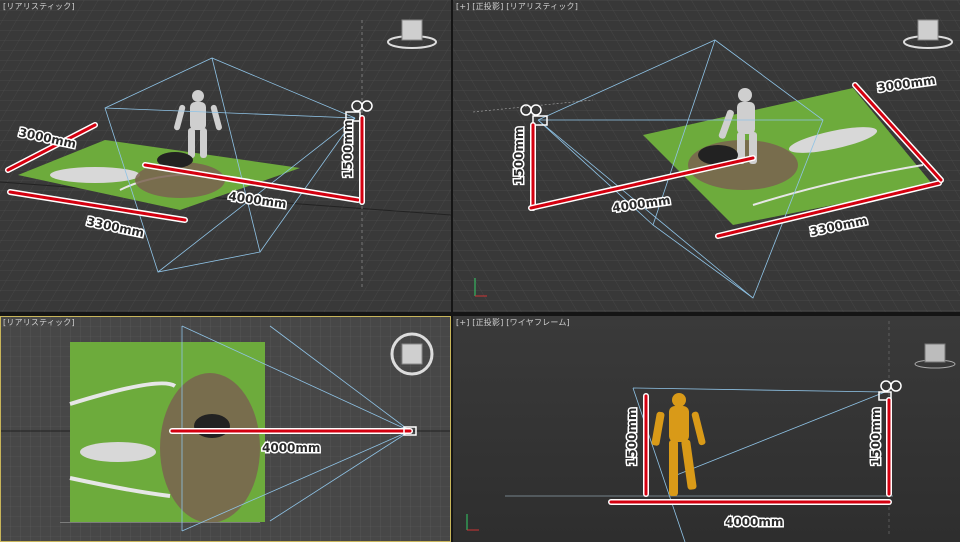 The height and width of the screenshot is (542, 960). I want to click on dim-label-1500-right: 1500mm, so click(876, 437).